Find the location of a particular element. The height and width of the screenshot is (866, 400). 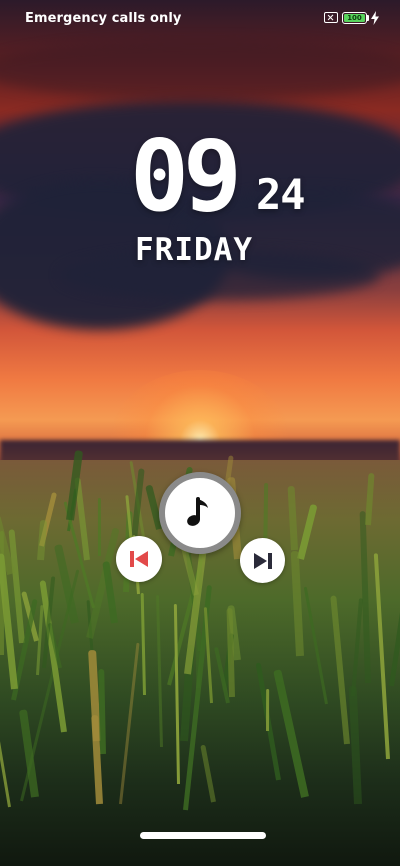

clock-hour: 09 is located at coordinates (186, 177).